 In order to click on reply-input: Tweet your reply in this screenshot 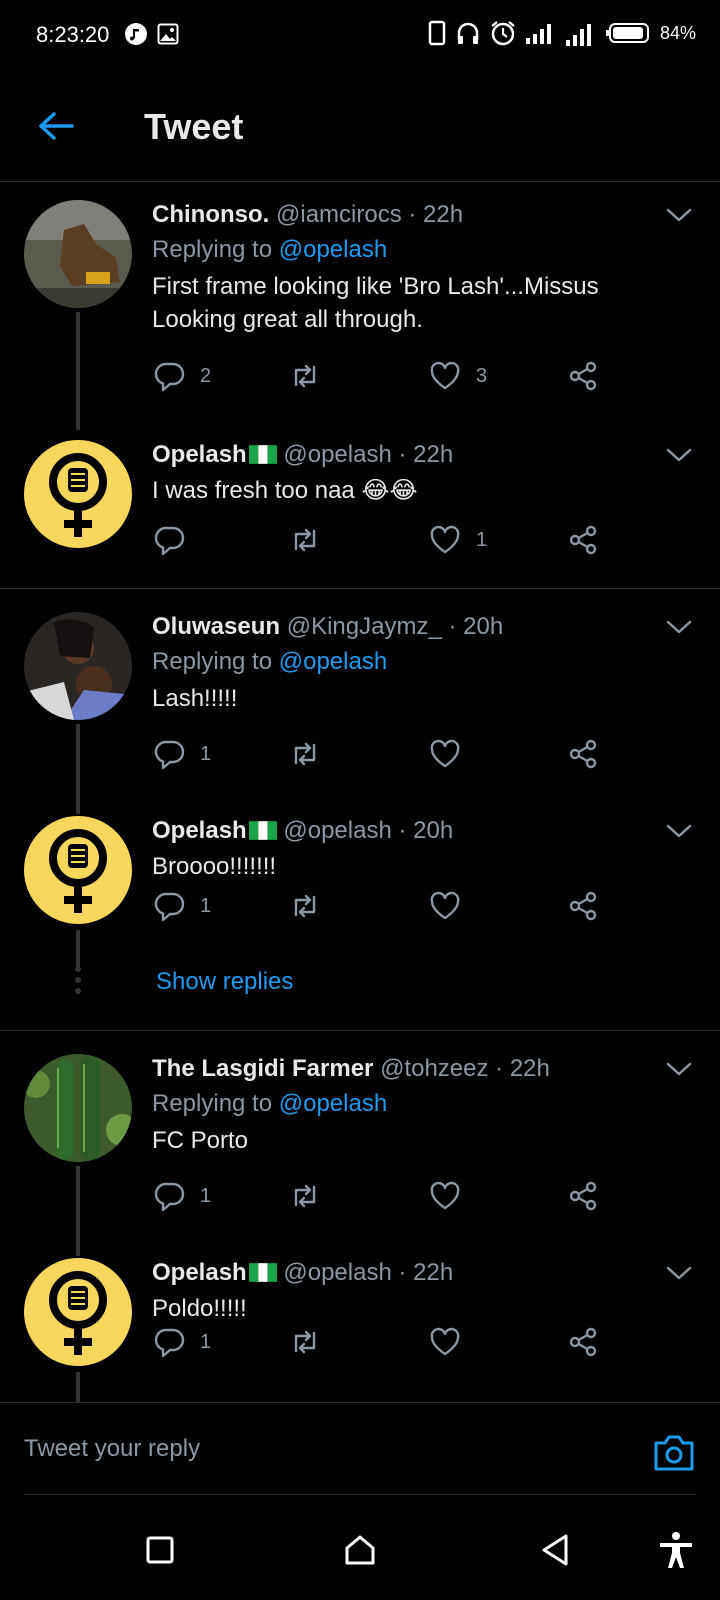, I will do `click(112, 1449)`.